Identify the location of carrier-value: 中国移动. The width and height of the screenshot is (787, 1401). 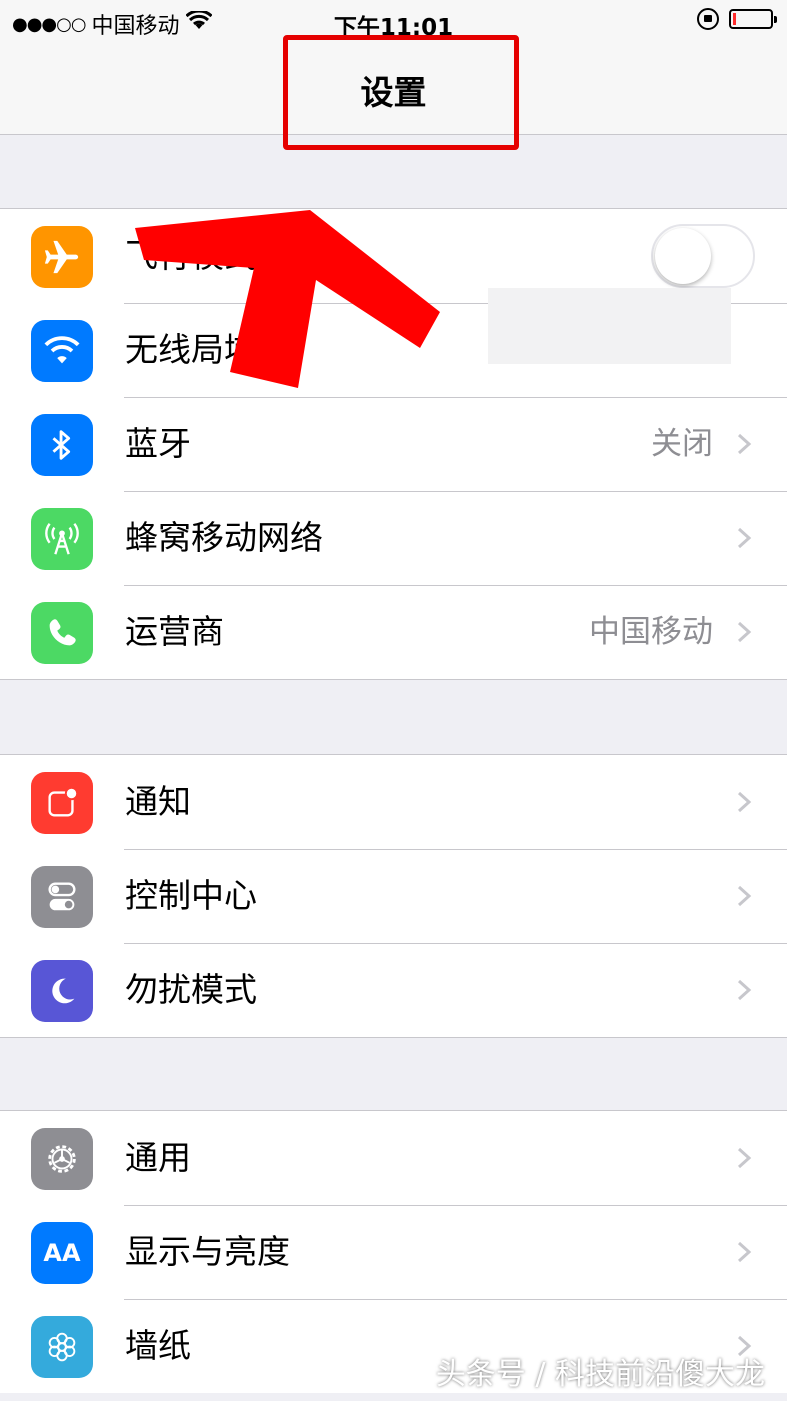
(651, 632).